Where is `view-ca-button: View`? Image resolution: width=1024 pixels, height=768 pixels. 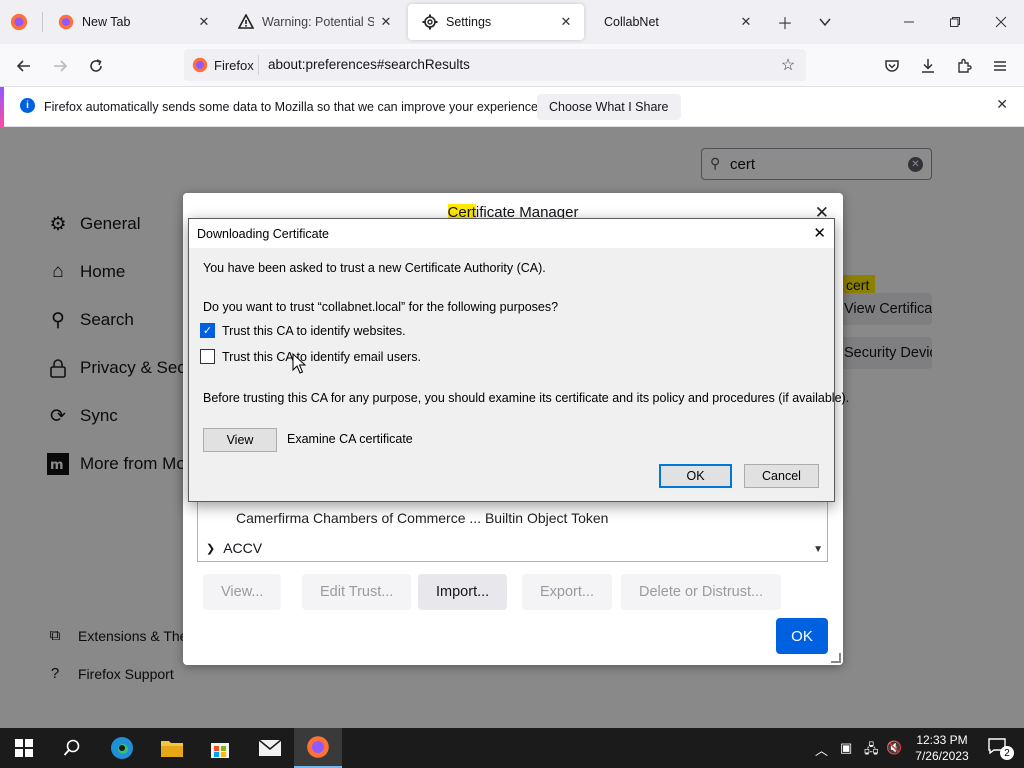 view-ca-button: View is located at coordinates (240, 440).